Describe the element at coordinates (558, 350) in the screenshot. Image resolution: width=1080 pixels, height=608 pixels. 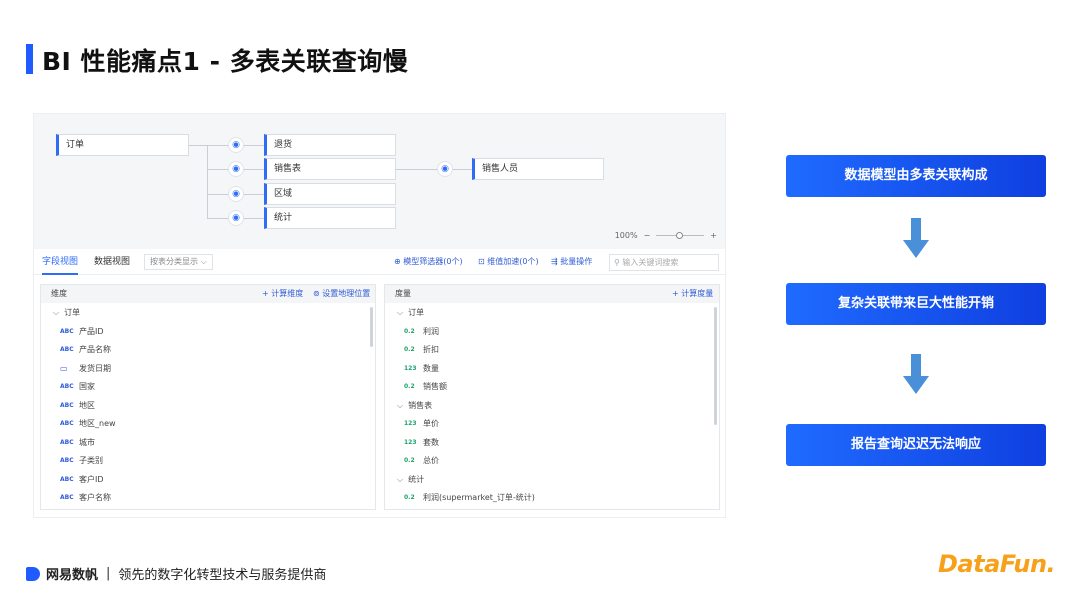
I see `list-item: 0.2 折扣` at that location.